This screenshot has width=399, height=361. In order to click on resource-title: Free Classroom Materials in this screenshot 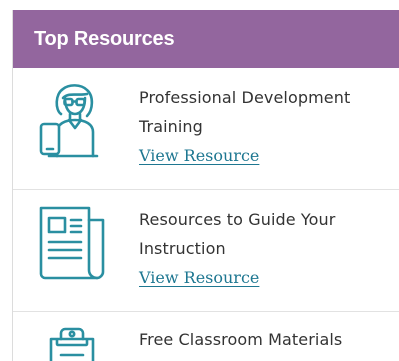, I will do `click(241, 339)`.